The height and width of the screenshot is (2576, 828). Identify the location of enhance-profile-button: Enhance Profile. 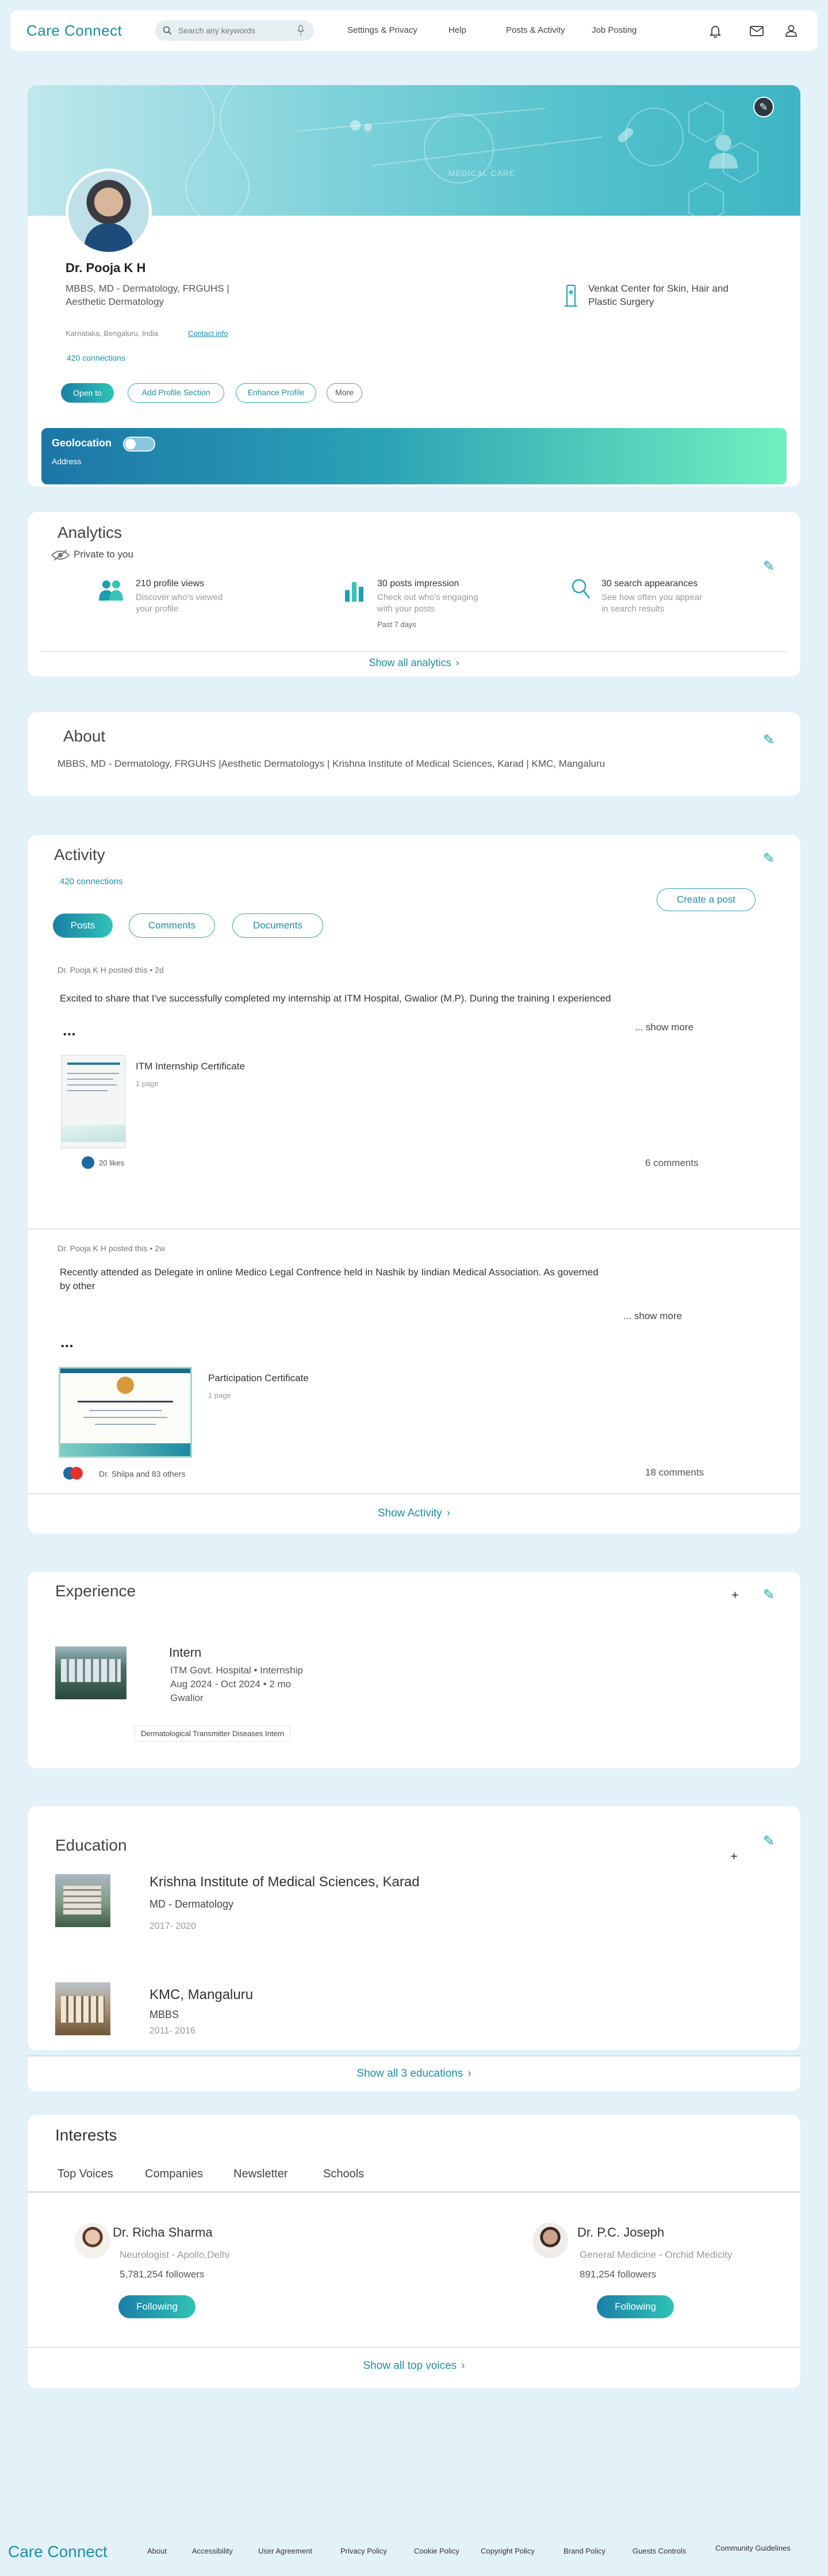
(276, 393).